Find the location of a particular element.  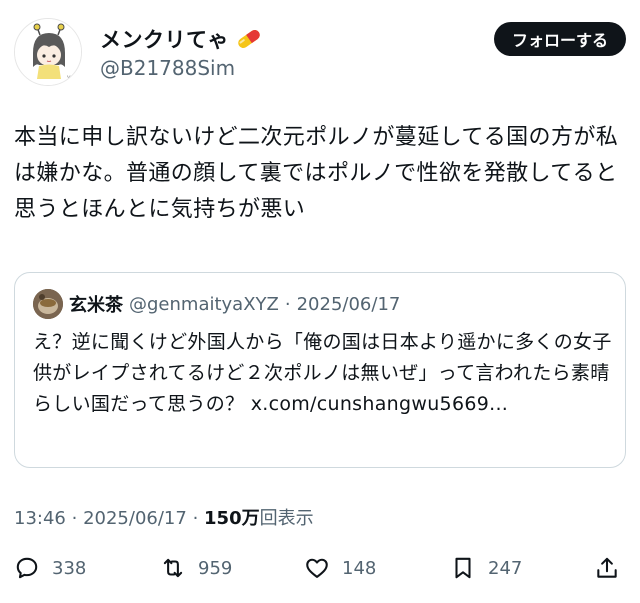

tea-cup-avatar-icon is located at coordinates (48, 304).